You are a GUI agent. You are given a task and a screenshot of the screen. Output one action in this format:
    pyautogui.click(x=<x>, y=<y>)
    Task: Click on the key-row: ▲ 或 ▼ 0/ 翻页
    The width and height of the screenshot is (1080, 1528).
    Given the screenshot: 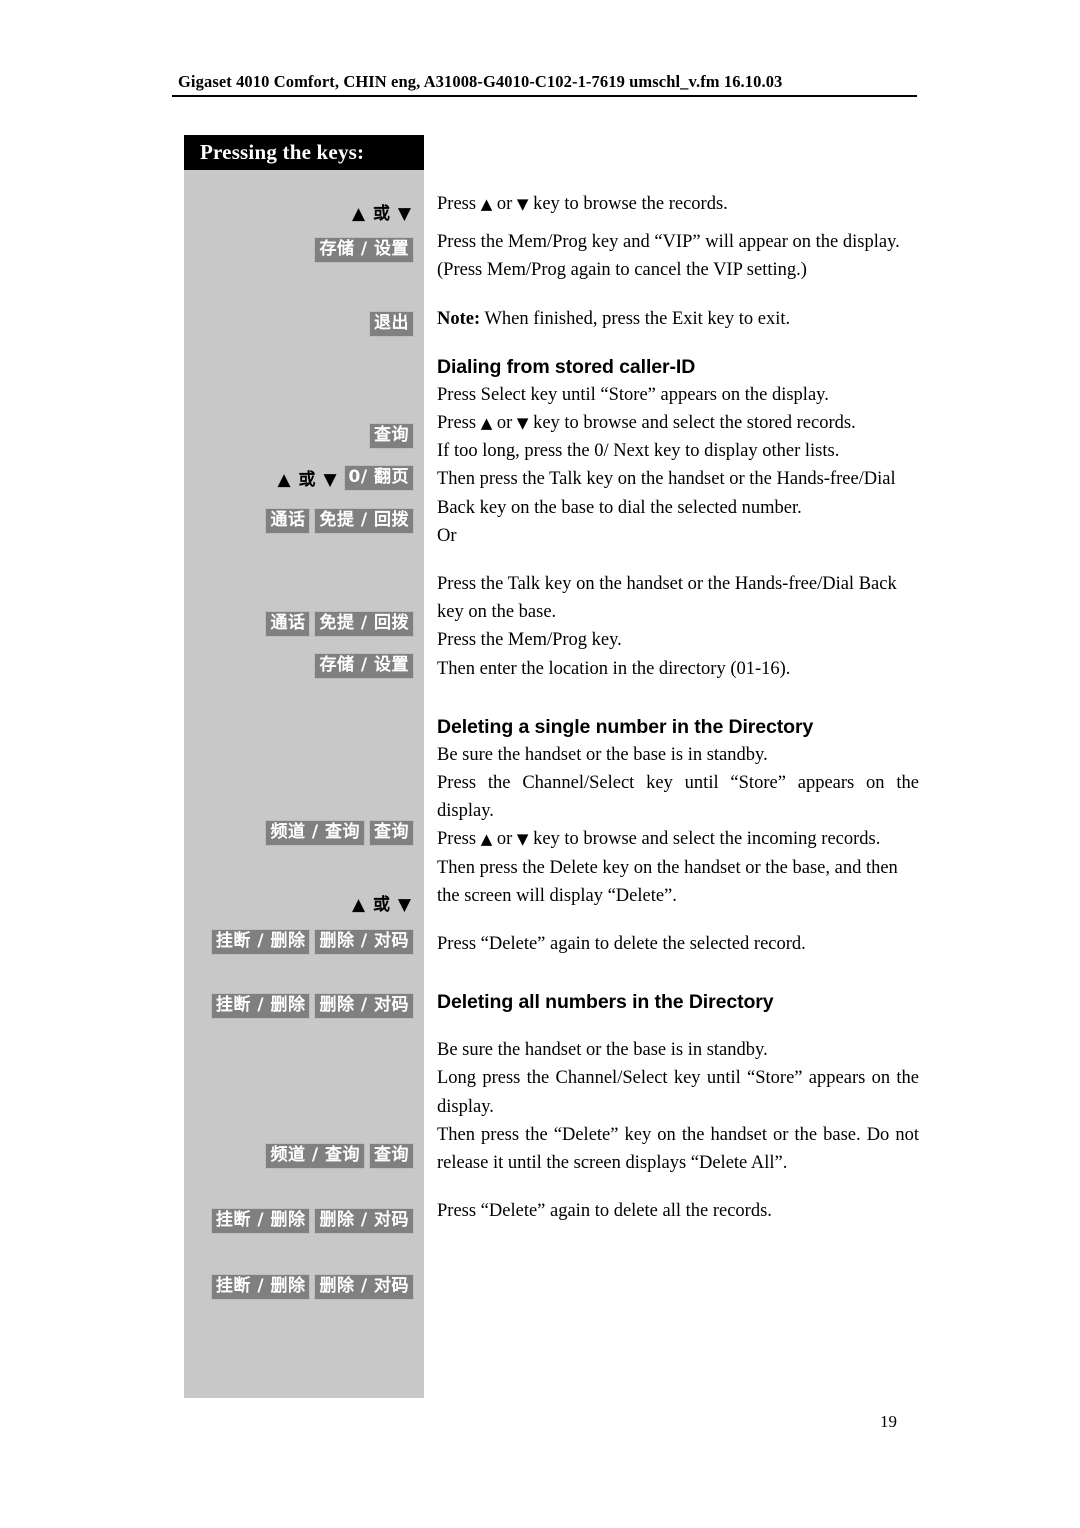 What is the action you would take?
    pyautogui.click(x=345, y=477)
    